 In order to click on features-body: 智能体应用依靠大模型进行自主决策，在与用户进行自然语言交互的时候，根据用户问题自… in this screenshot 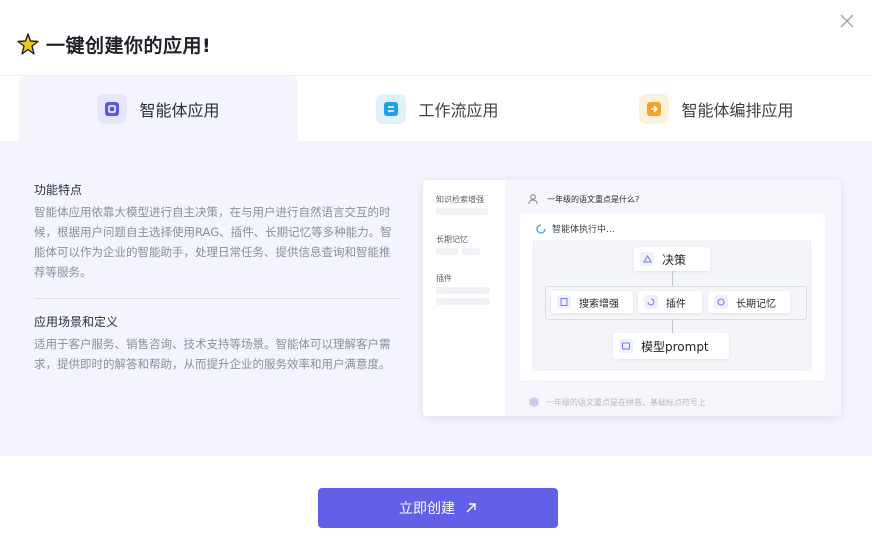, I will do `click(213, 242)`.